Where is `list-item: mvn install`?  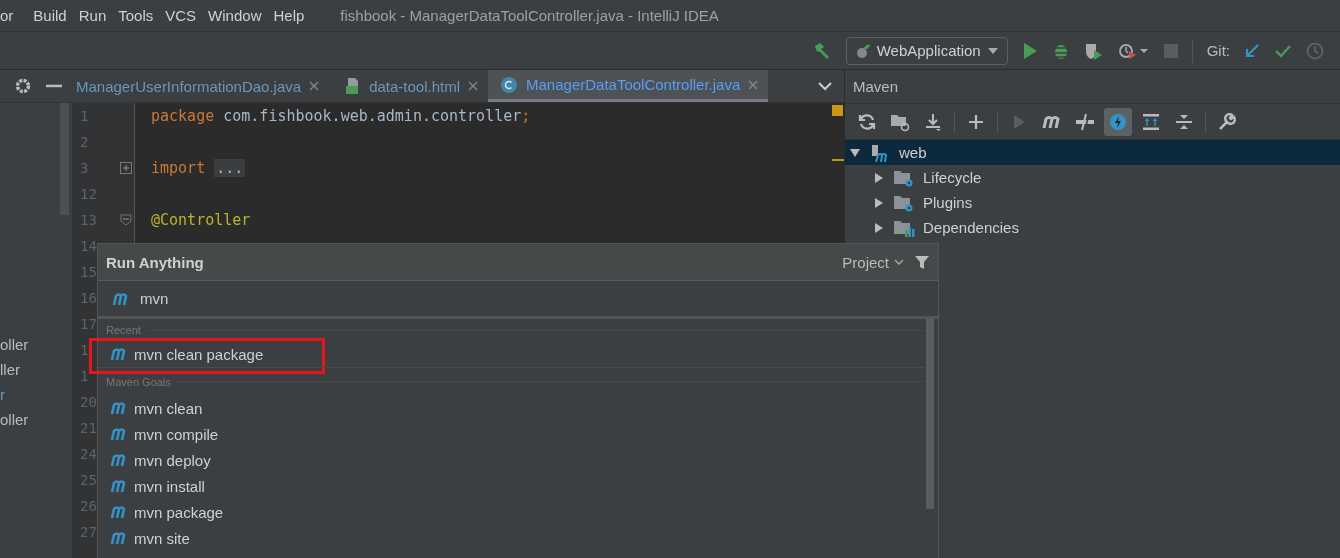 list-item: mvn install is located at coordinates (511, 486).